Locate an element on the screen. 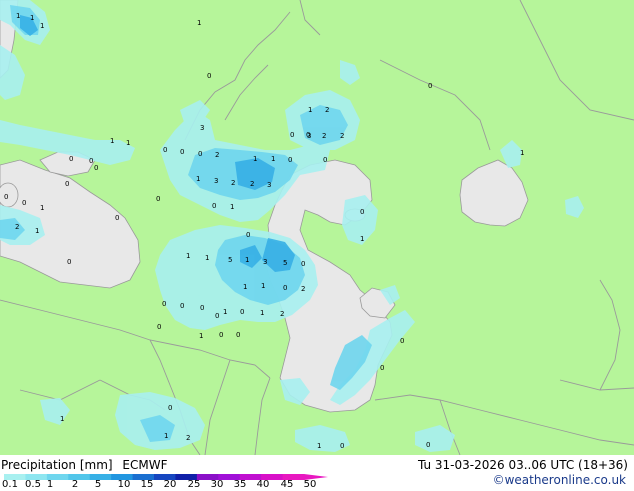 The height and width of the screenshot is (491, 634). chart-title: Precipitation [mm] ECMWF is located at coordinates (84, 465).